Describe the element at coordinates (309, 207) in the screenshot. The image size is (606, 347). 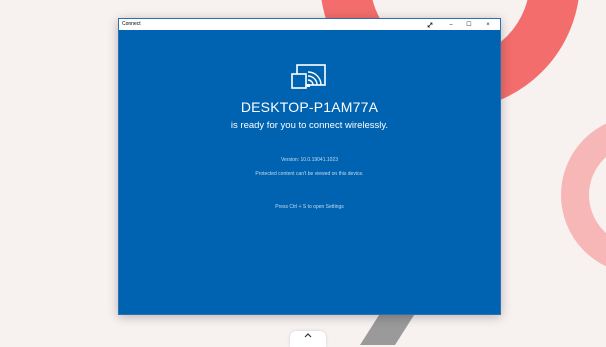
I see `settings-hint: Press Ctrl + S to open Settings` at that location.